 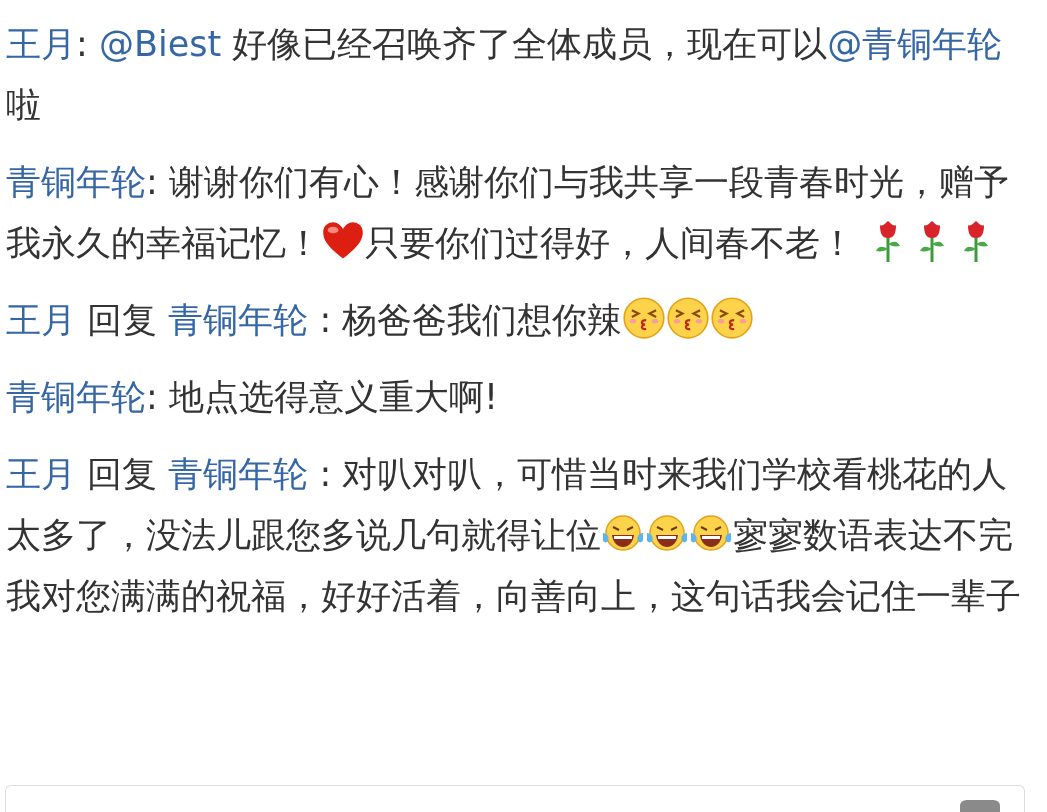 I want to click on reply-input-field, so click(x=515, y=798).